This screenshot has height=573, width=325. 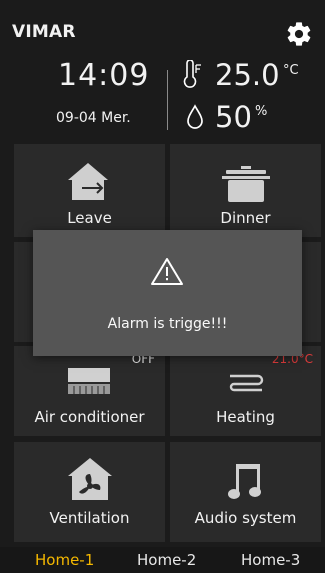 I want to click on tile-heating: 21.0°C Heating, so click(x=245, y=391).